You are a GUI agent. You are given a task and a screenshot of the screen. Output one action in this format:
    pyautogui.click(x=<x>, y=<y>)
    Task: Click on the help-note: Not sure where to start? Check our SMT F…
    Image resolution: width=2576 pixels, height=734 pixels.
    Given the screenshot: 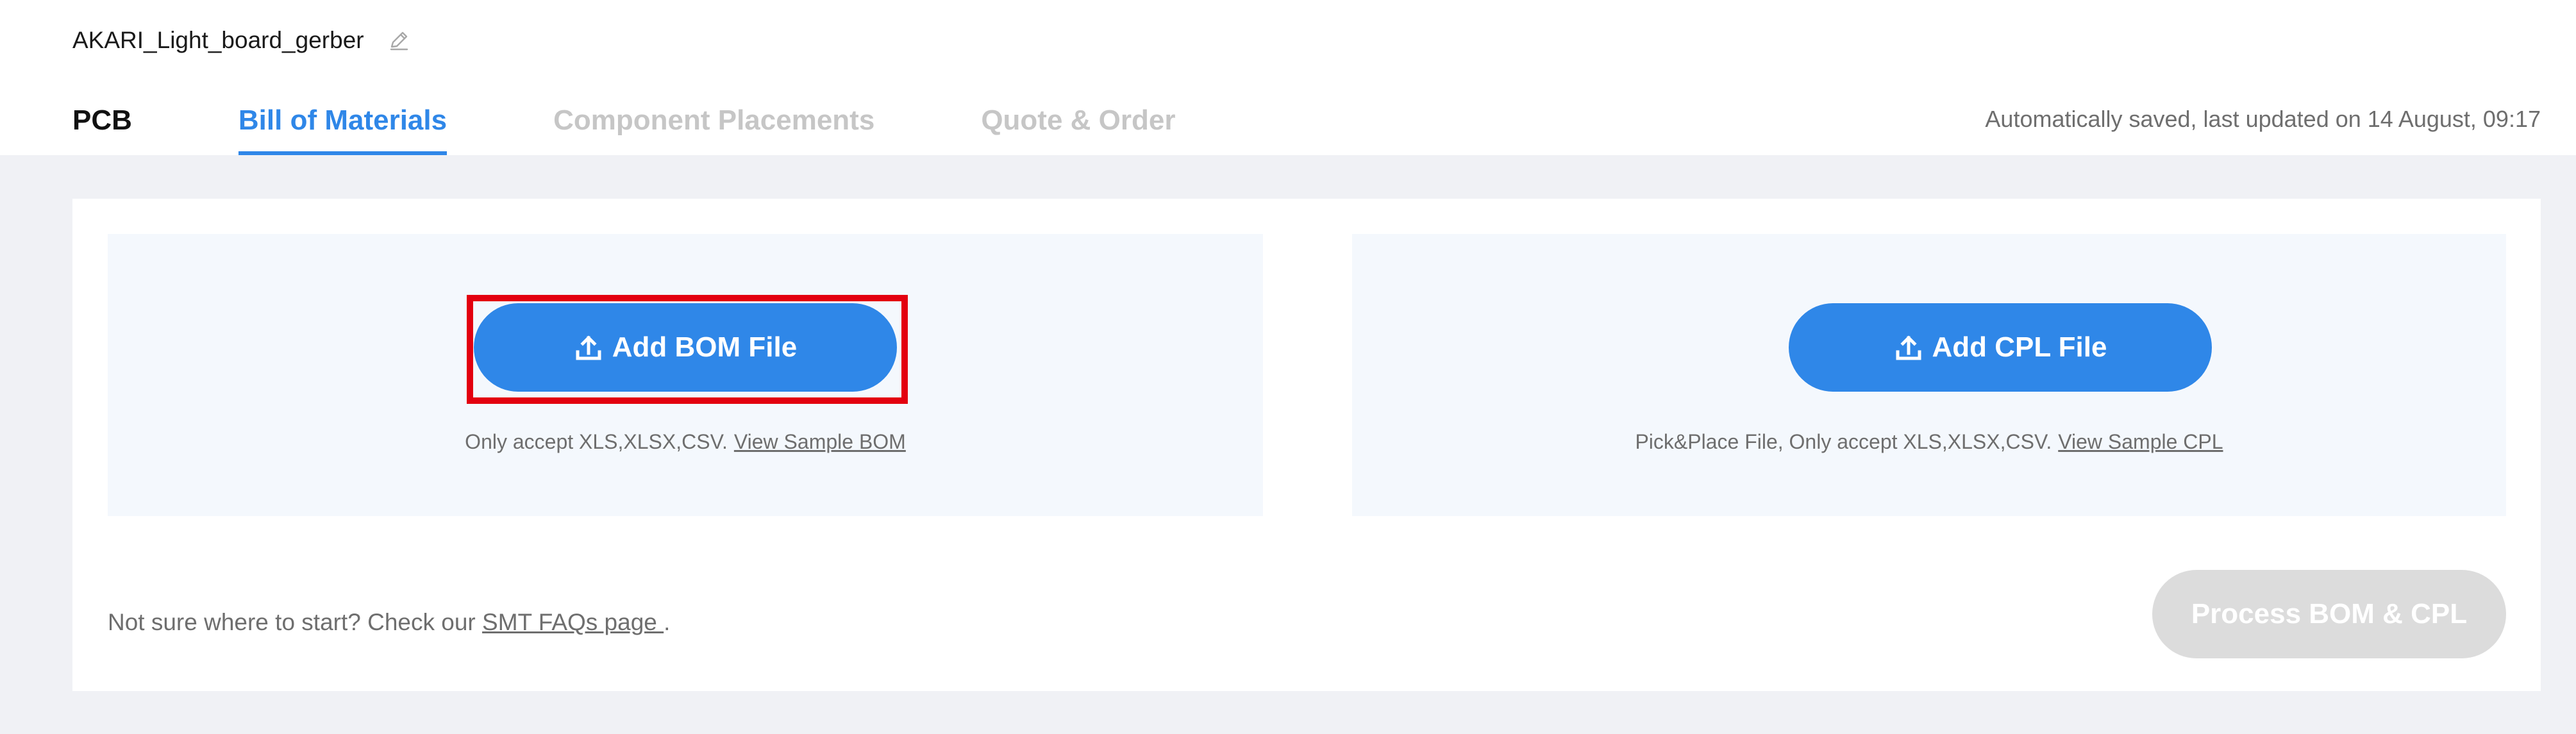 What is the action you would take?
    pyautogui.click(x=389, y=622)
    